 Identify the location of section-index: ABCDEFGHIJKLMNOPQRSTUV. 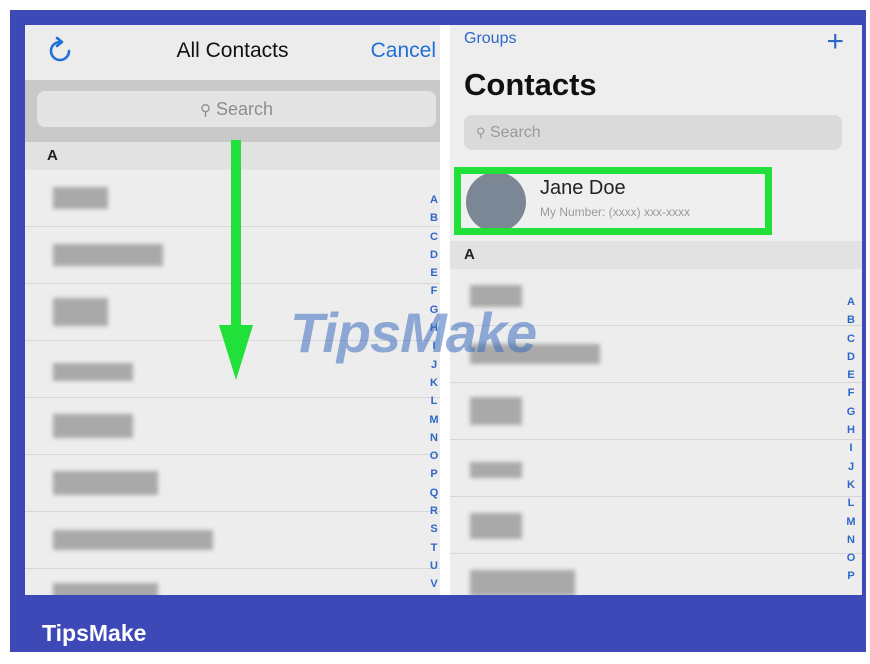
(433, 392).